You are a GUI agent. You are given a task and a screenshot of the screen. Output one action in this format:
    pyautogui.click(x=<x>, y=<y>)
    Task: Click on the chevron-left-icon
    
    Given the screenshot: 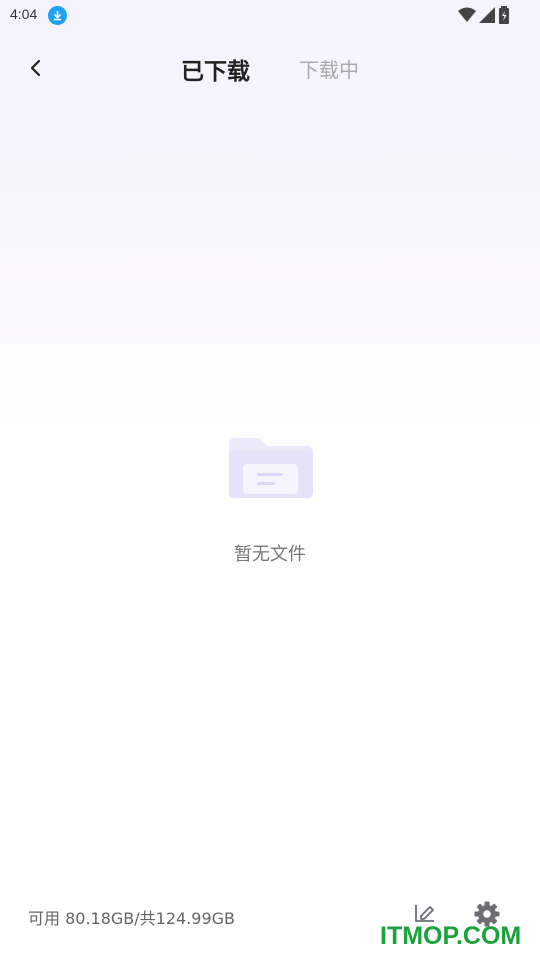 What is the action you would take?
    pyautogui.click(x=35, y=68)
    